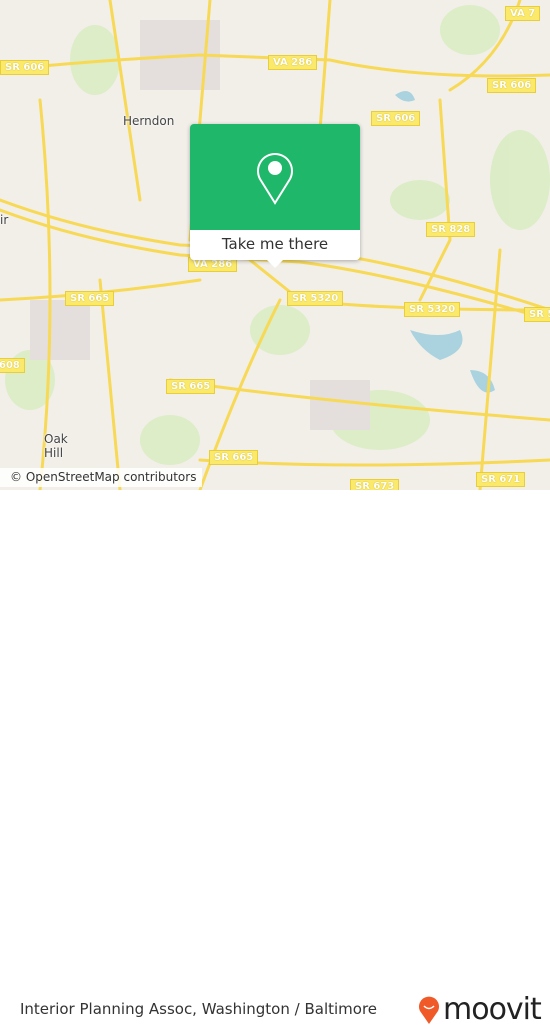 This screenshot has height=1027, width=550. What do you see at coordinates (523, 13) in the screenshot?
I see `road-shield: VA 7` at bounding box center [523, 13].